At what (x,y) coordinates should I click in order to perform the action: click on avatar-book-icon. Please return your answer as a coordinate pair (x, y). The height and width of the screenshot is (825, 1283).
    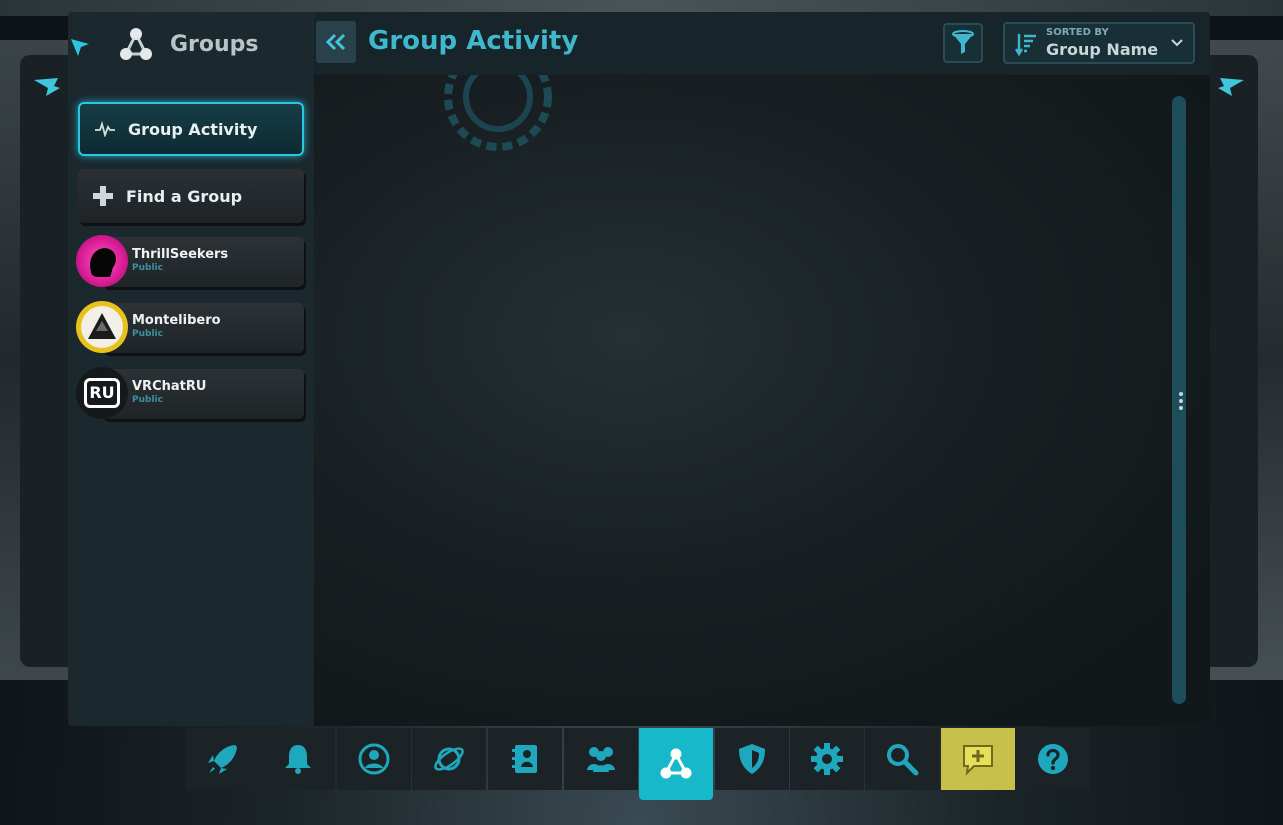
    Looking at the image, I should click on (524, 759).